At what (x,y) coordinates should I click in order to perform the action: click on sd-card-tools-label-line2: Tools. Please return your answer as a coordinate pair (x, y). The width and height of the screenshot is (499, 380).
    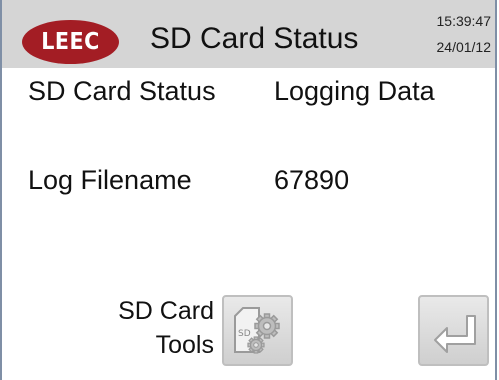
    Looking at the image, I should click on (184, 345).